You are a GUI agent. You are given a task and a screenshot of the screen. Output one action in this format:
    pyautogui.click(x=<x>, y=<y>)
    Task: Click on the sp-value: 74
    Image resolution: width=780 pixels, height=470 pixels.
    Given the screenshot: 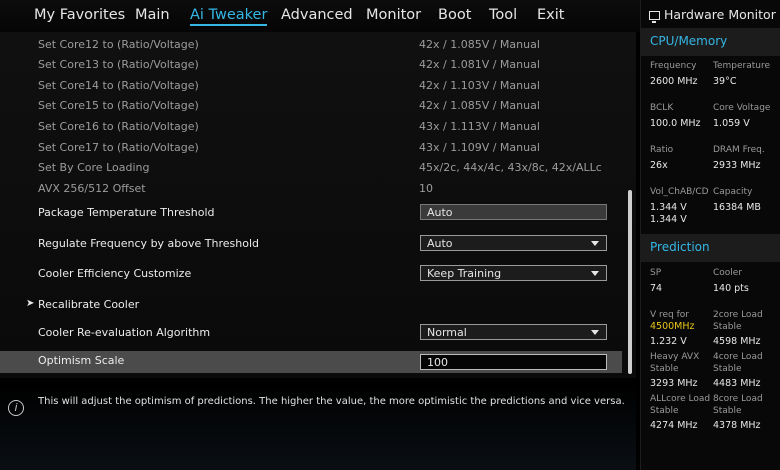 What is the action you would take?
    pyautogui.click(x=656, y=288)
    